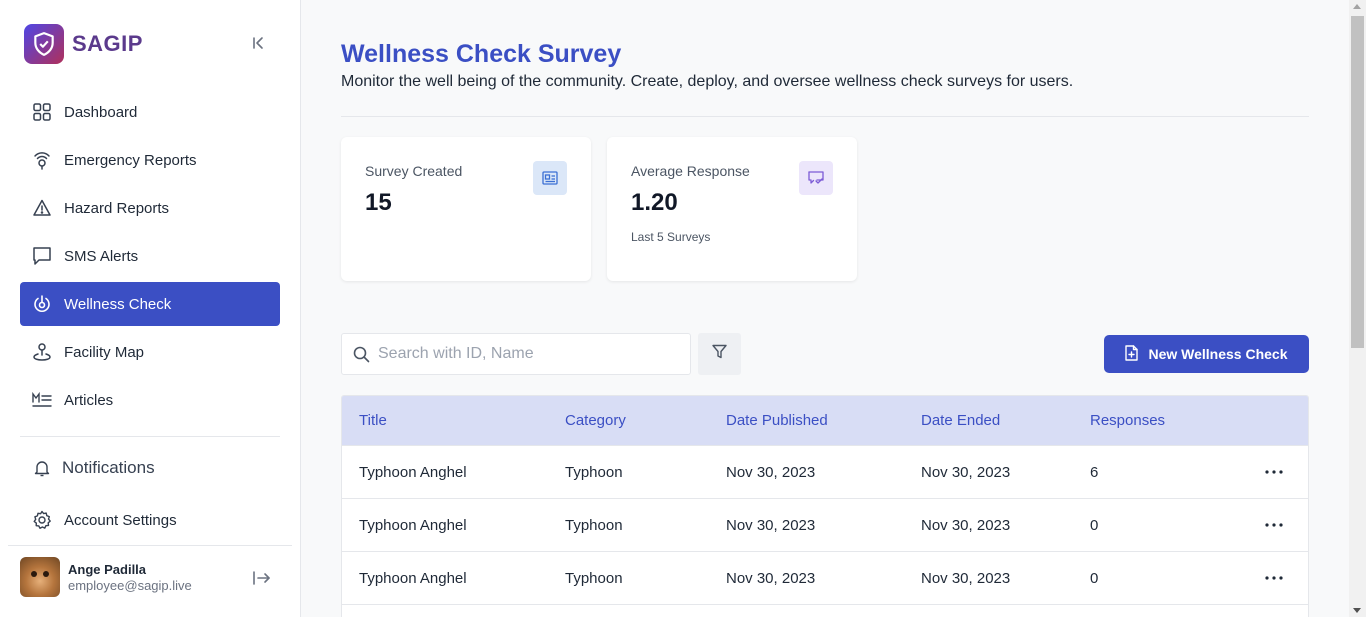 This screenshot has width=1366, height=617. Describe the element at coordinates (117, 208) in the screenshot. I see `sidebar-item-label: Hazard Reports` at that location.